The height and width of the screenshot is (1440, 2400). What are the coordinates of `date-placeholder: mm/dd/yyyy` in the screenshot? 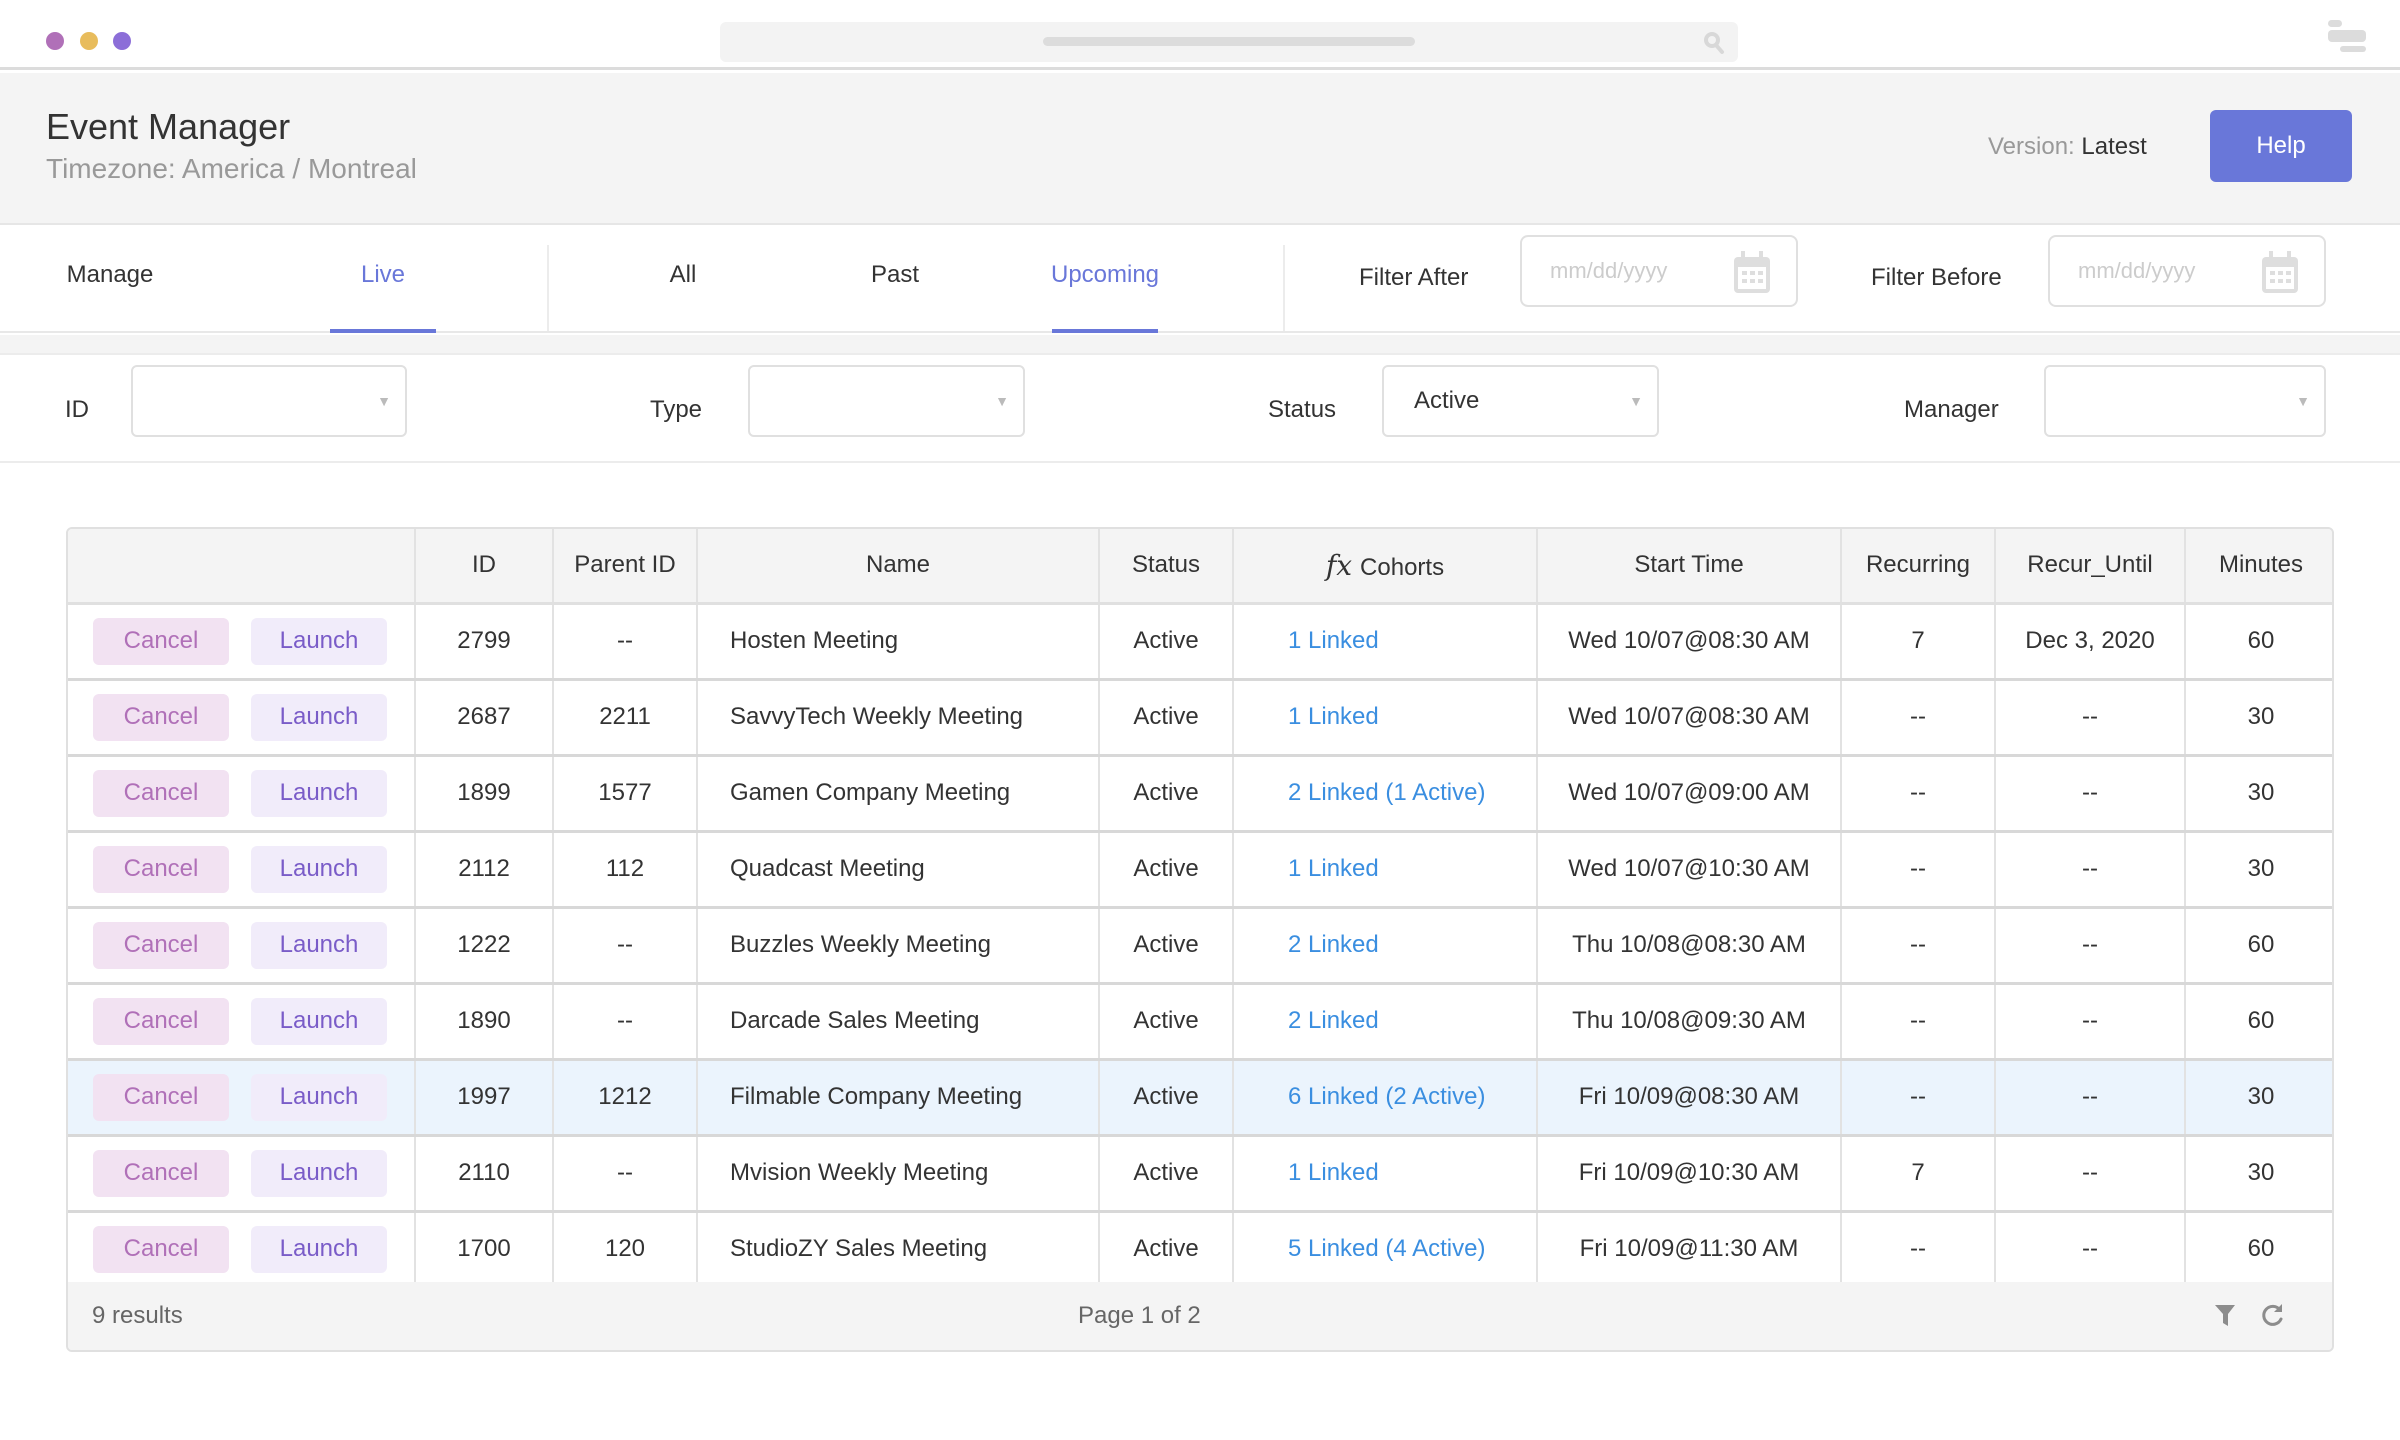 It's located at (1609, 270).